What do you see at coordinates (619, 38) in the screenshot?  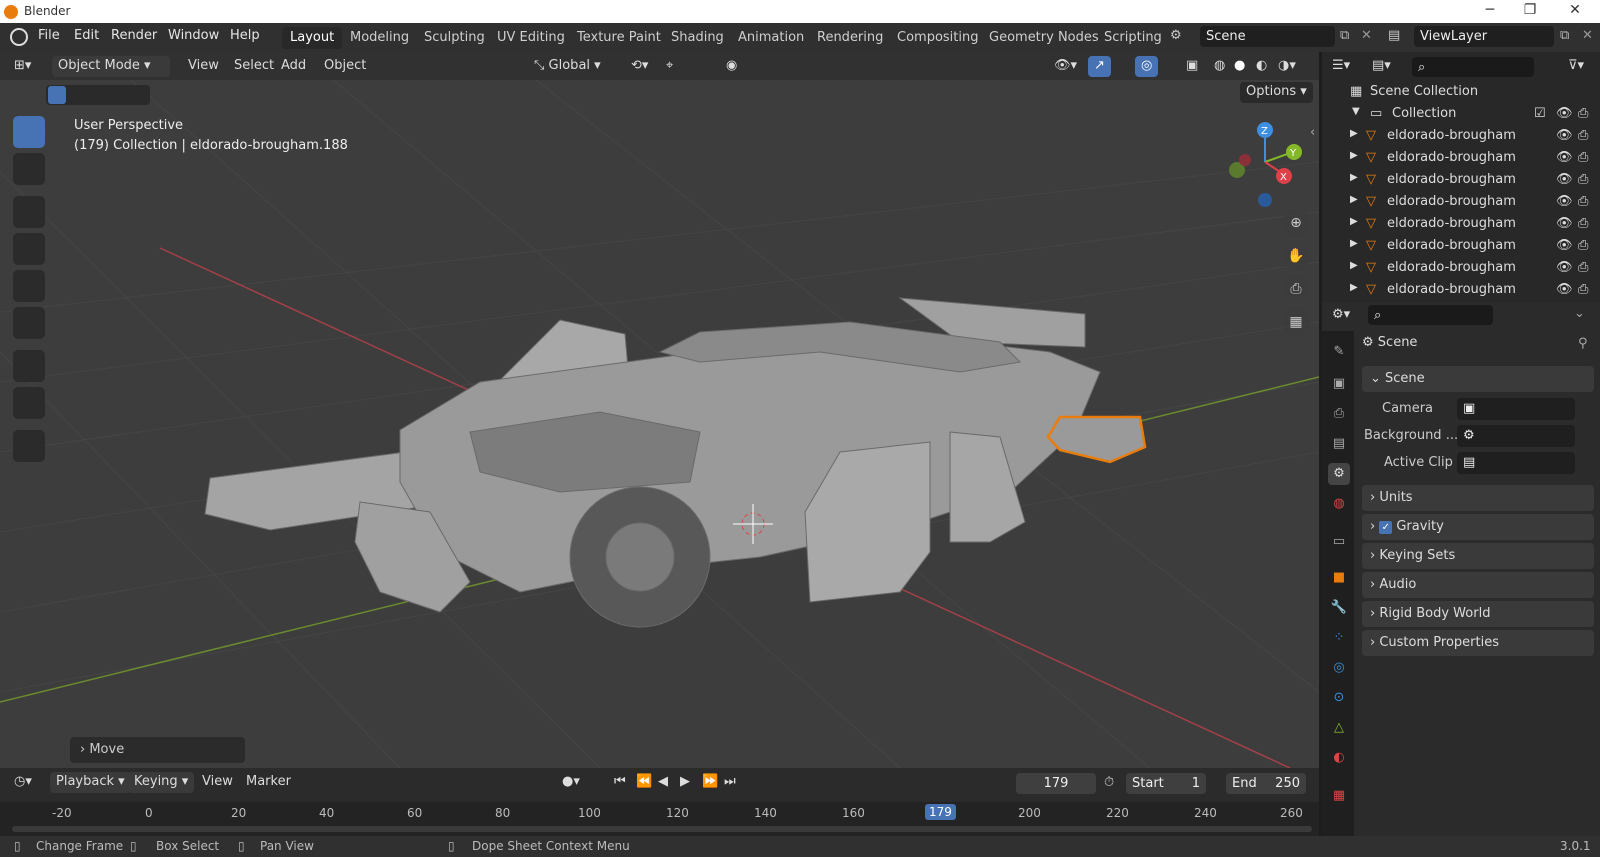 I see `tab-texture-paint: Texture Paint` at bounding box center [619, 38].